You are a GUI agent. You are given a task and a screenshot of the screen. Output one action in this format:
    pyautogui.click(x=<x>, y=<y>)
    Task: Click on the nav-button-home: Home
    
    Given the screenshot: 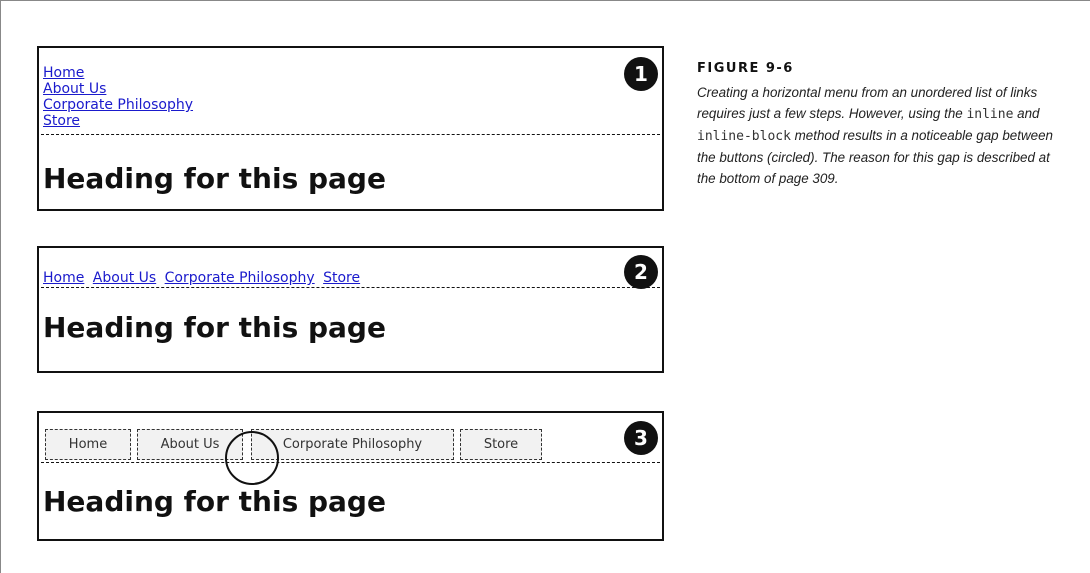 What is the action you would take?
    pyautogui.click(x=88, y=444)
    